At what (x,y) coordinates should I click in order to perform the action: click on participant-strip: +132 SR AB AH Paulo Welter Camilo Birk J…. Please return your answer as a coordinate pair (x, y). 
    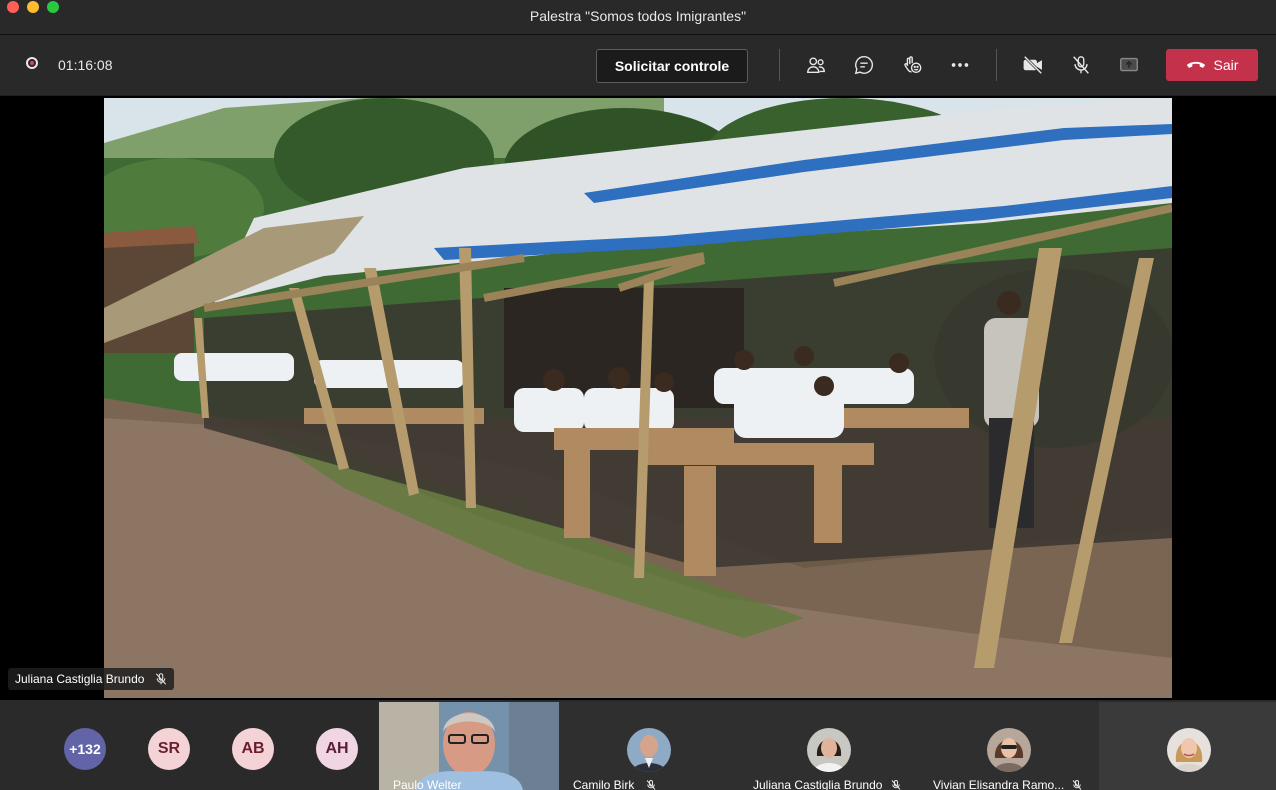
    Looking at the image, I should click on (638, 745).